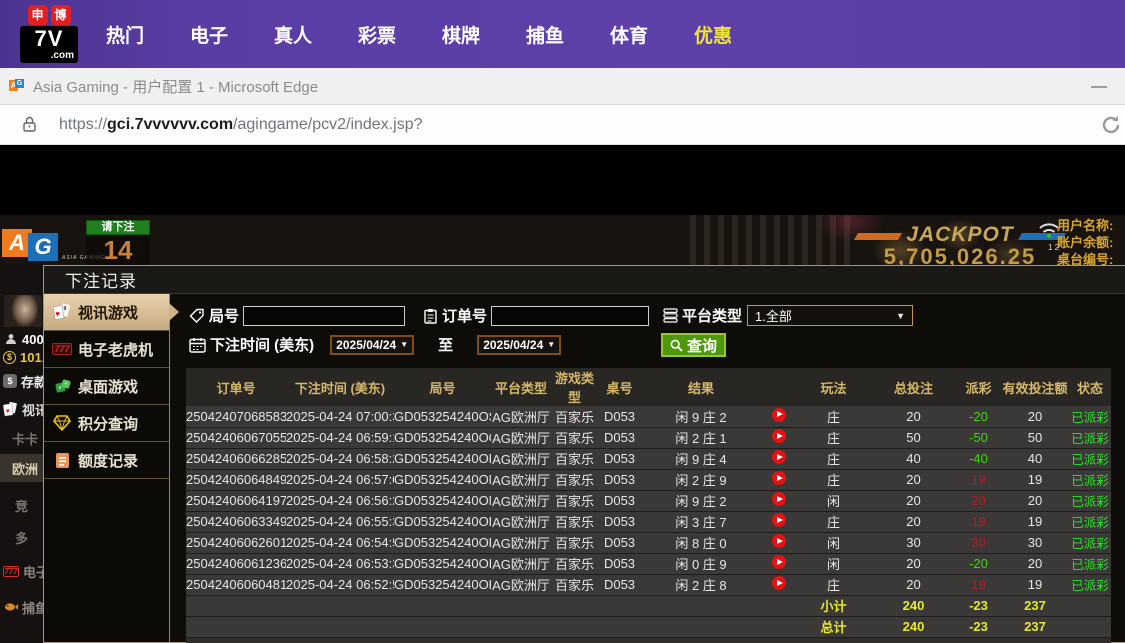 This screenshot has width=1125, height=643. I want to click on cell-game: 百家乐, so click(574, 585).